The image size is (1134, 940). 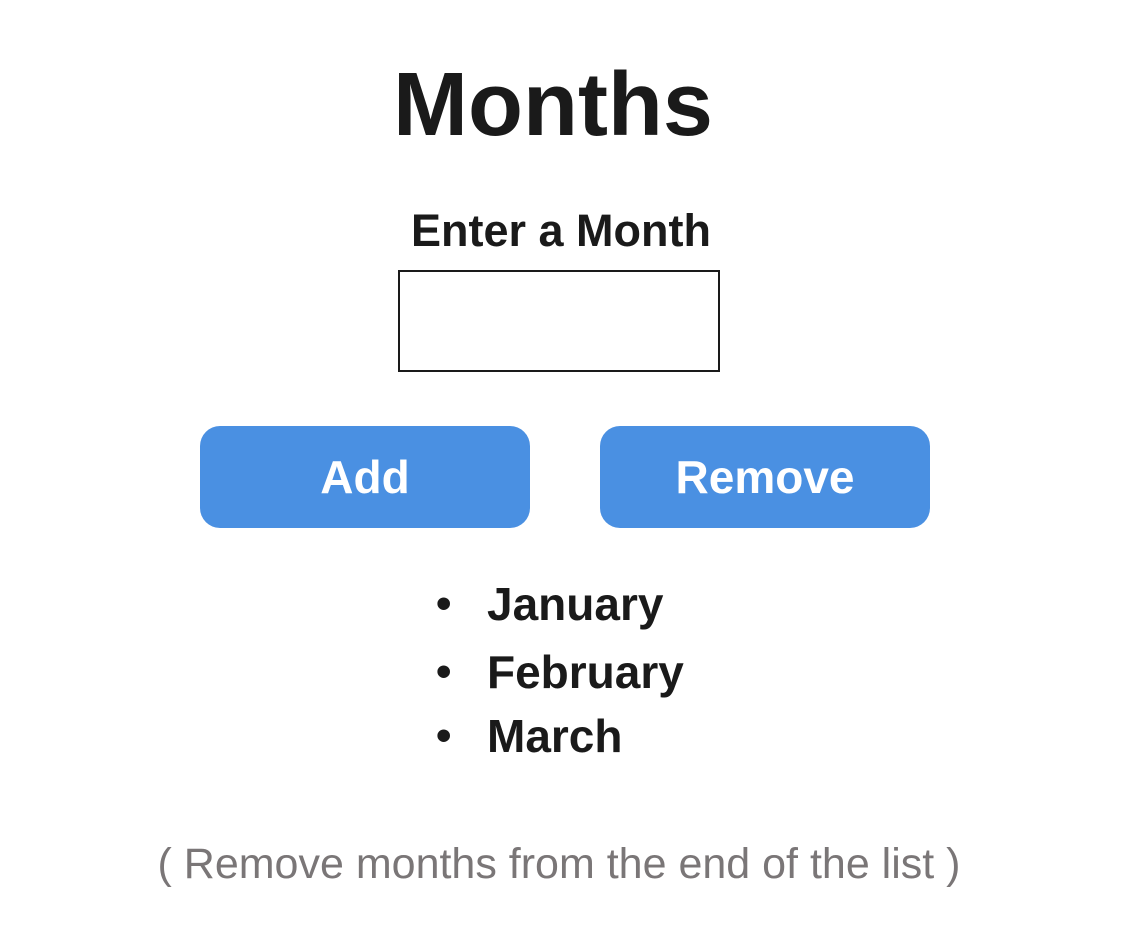 I want to click on list-item: • January, so click(x=567, y=604).